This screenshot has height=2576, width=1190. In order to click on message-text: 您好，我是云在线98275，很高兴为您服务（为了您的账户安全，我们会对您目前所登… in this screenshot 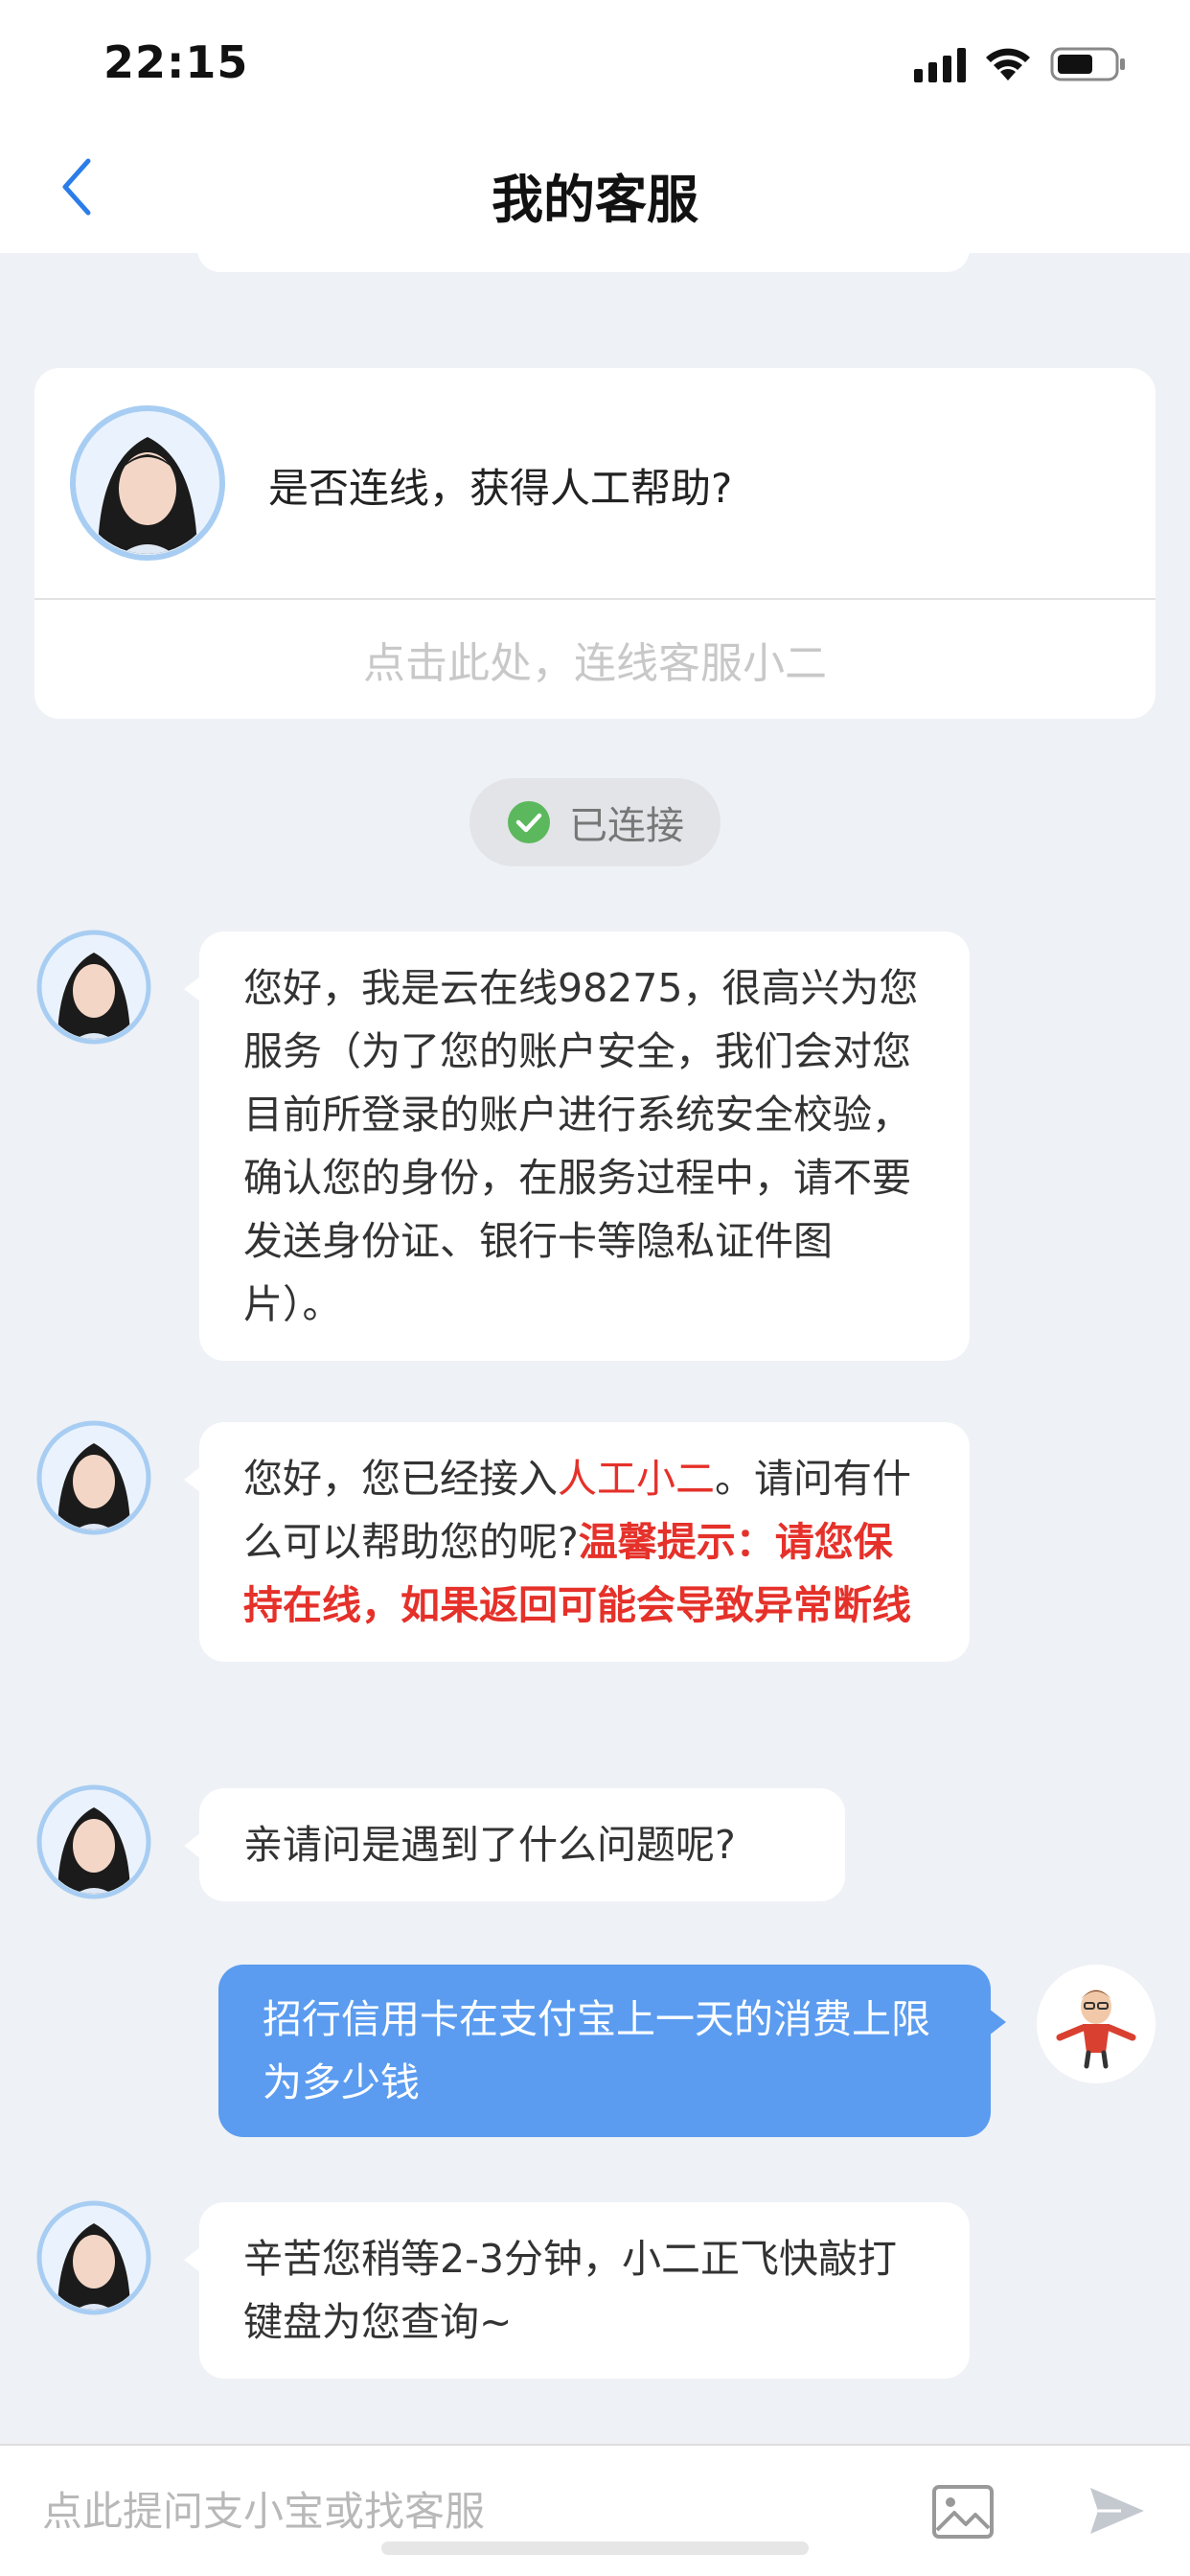, I will do `click(581, 1146)`.